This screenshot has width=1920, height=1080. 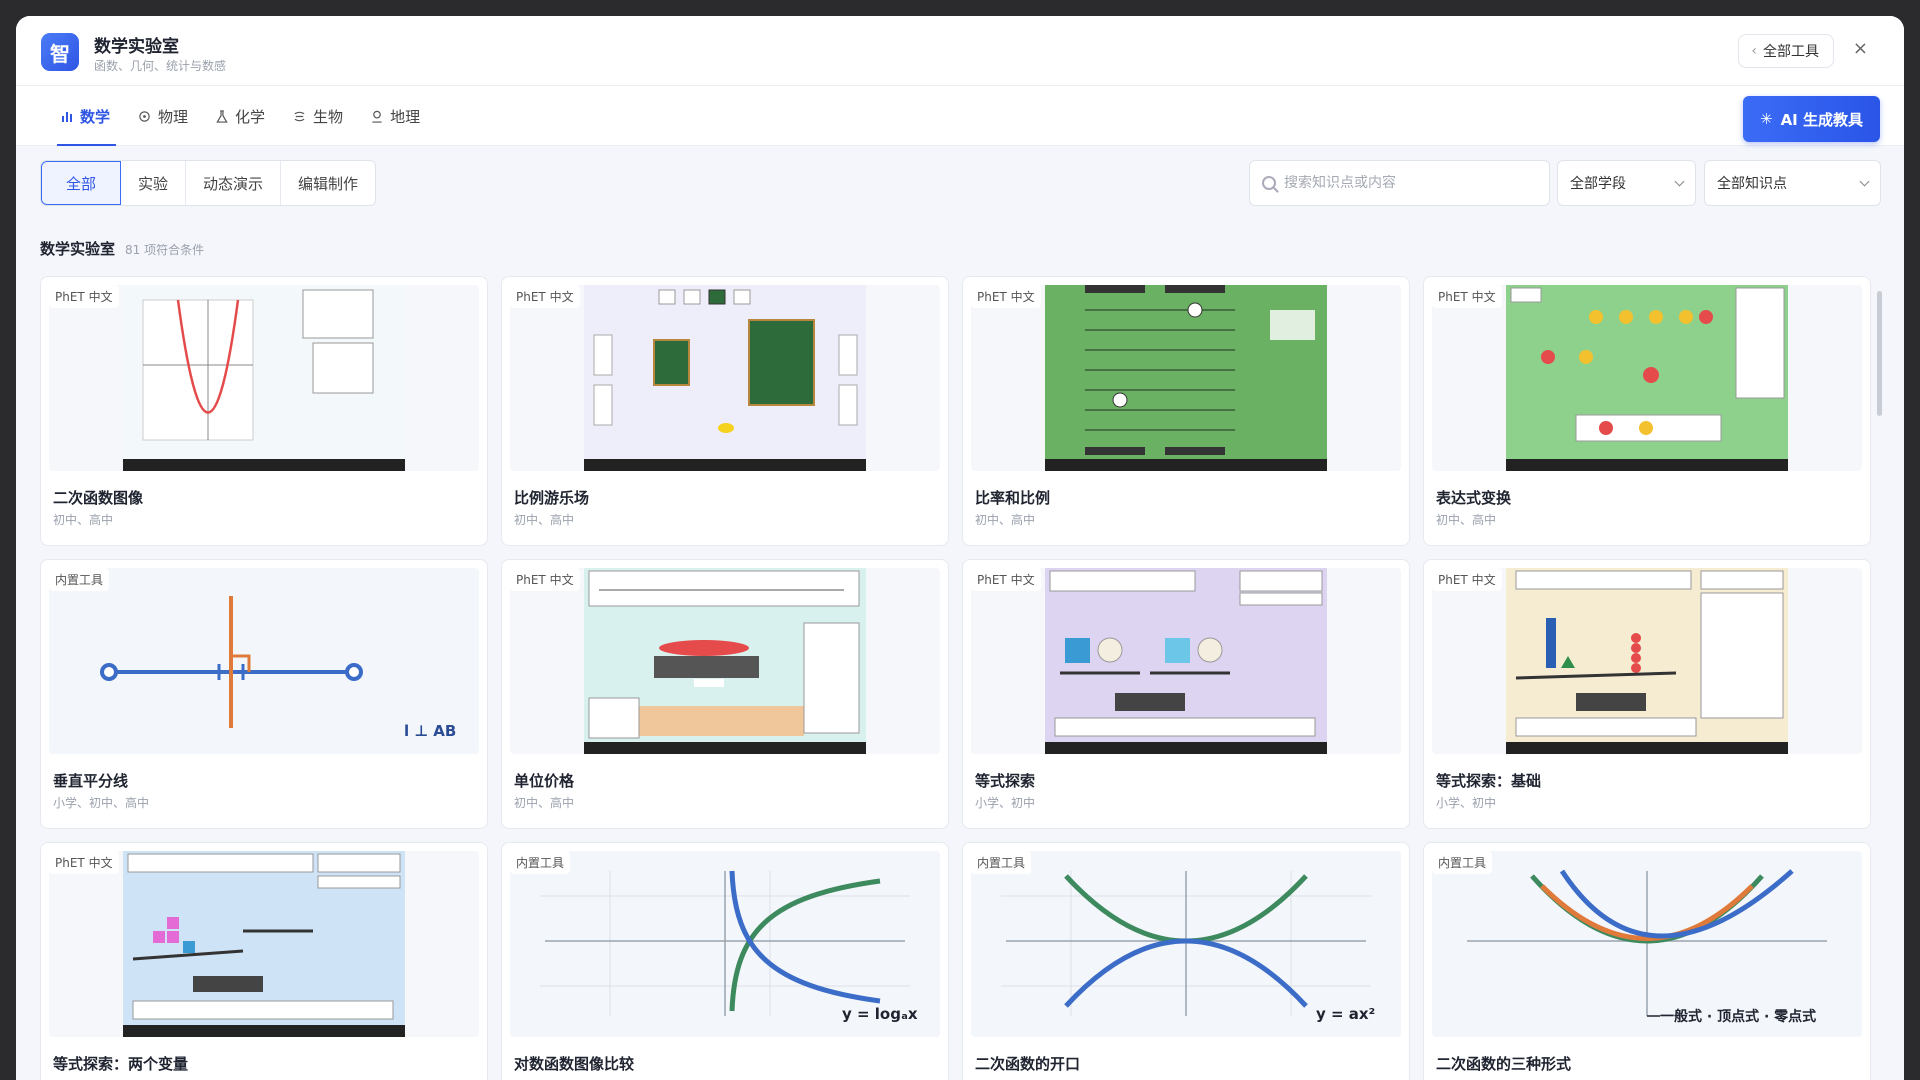 What do you see at coordinates (1188, 947) in the screenshot?
I see `parabola-opening-diagram: y = ax²` at bounding box center [1188, 947].